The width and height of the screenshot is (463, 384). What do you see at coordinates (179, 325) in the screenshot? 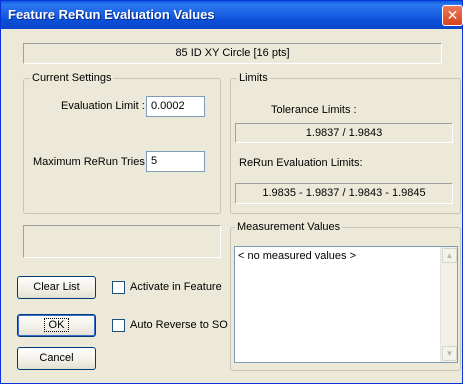
I see `auto-reverse-label: Auto Reverse to SO` at bounding box center [179, 325].